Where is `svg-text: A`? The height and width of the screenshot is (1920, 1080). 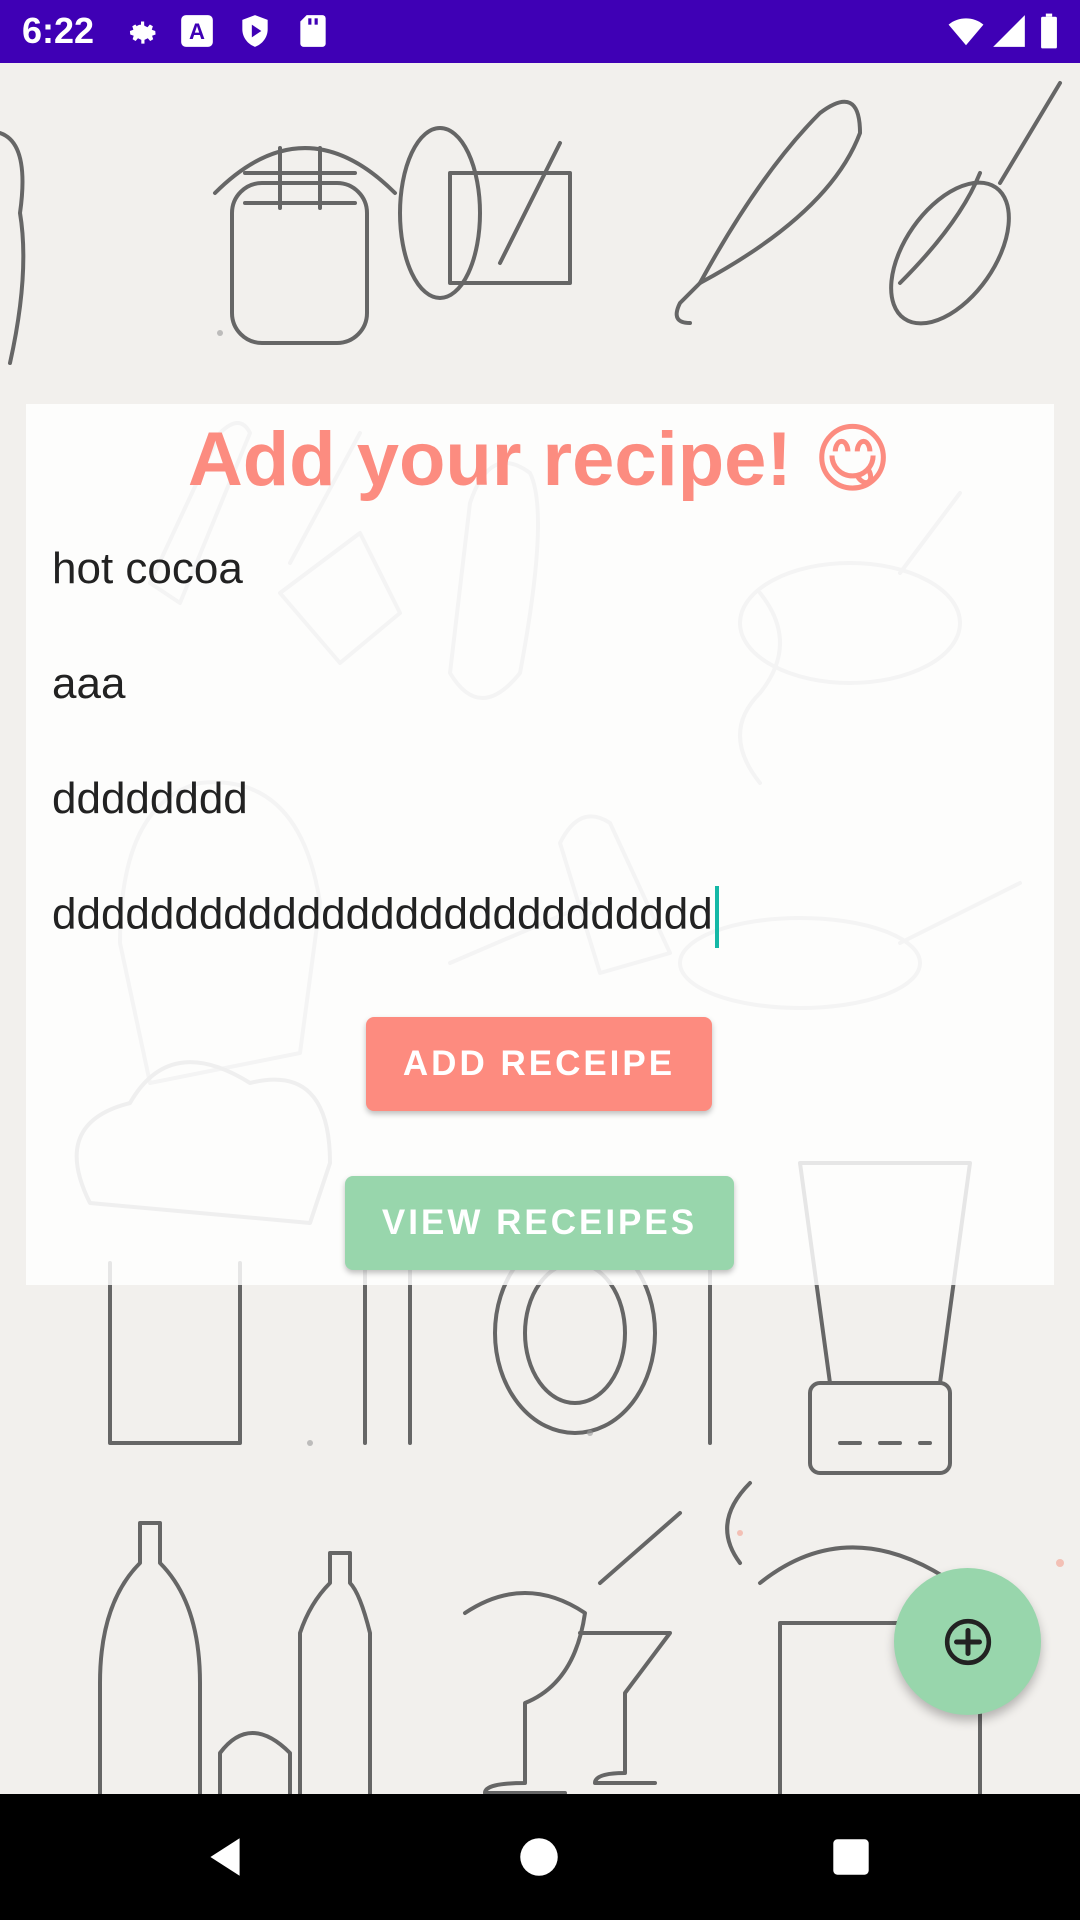
svg-text: A is located at coordinates (197, 31).